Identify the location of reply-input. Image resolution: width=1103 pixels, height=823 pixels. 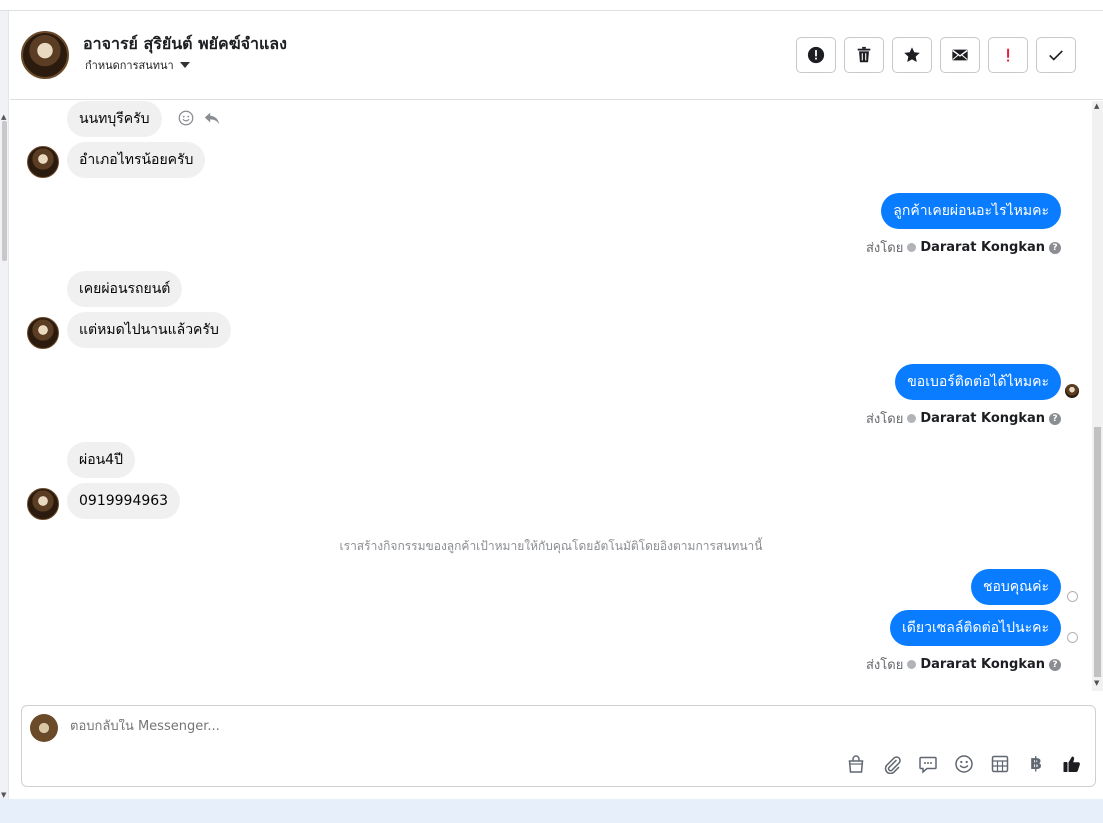
(520, 726).